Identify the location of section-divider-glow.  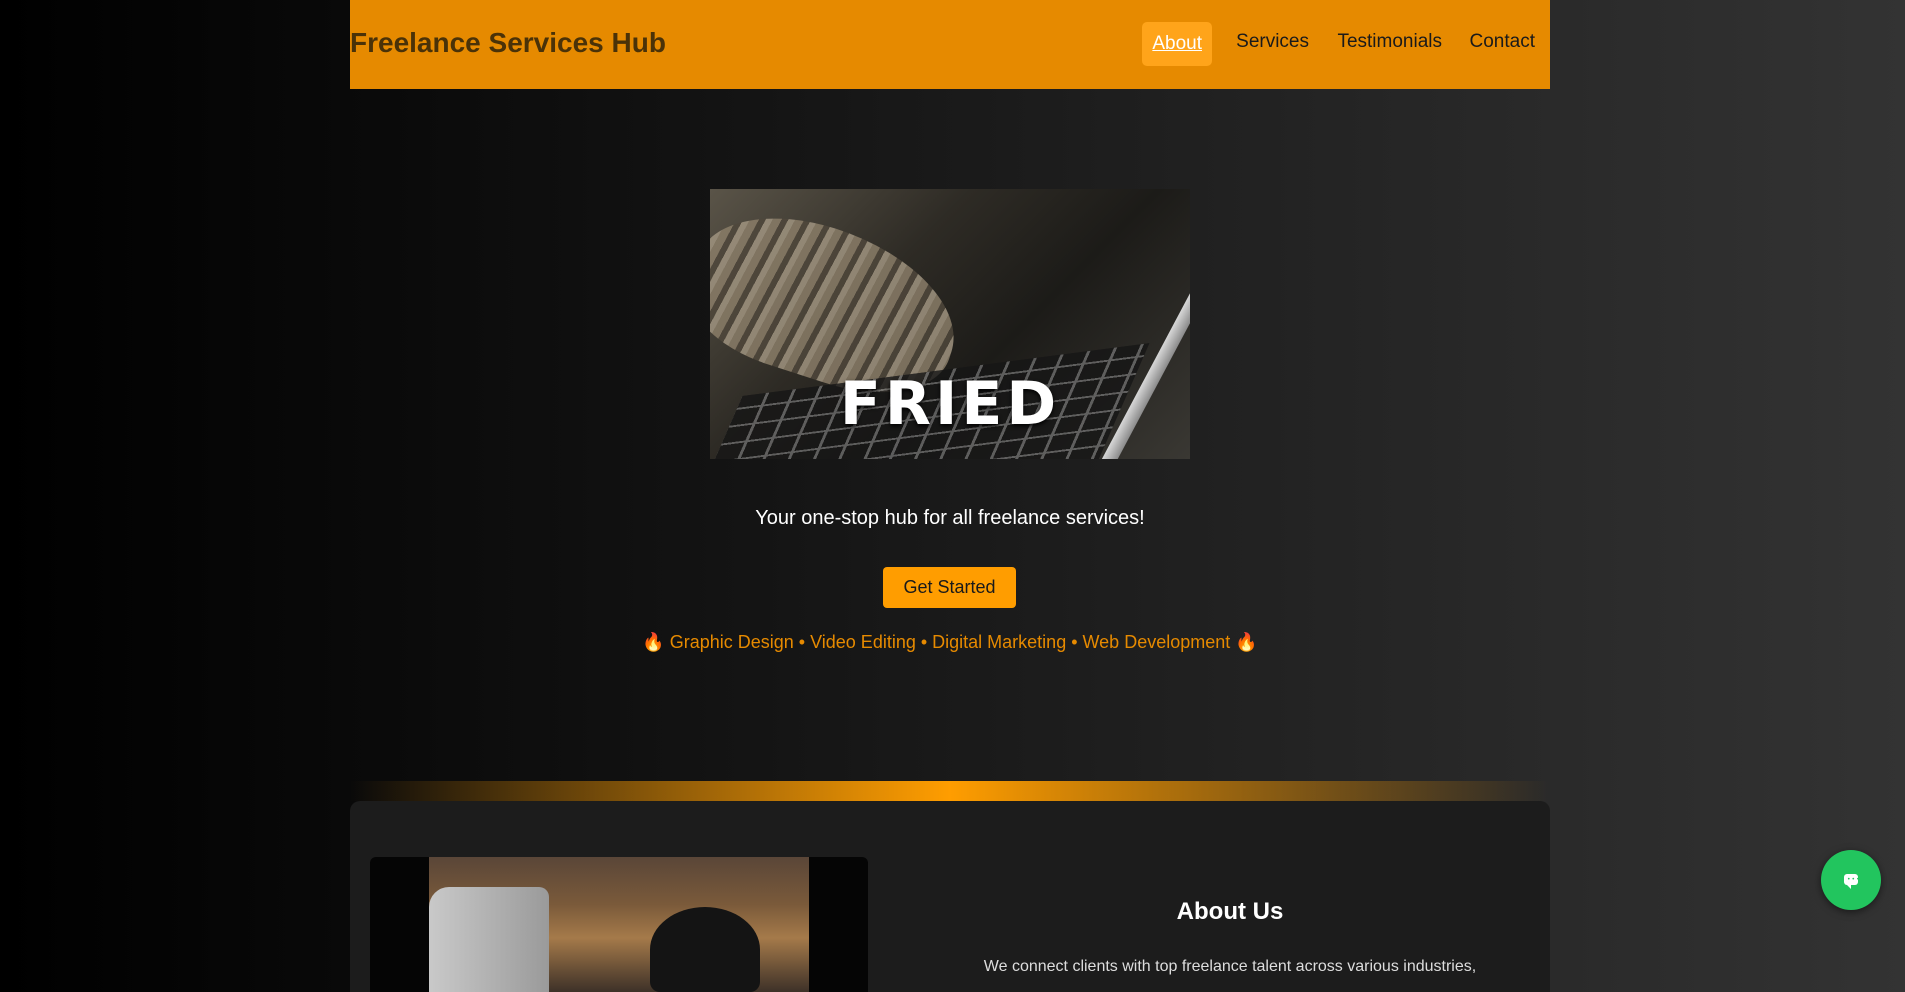
(950, 791).